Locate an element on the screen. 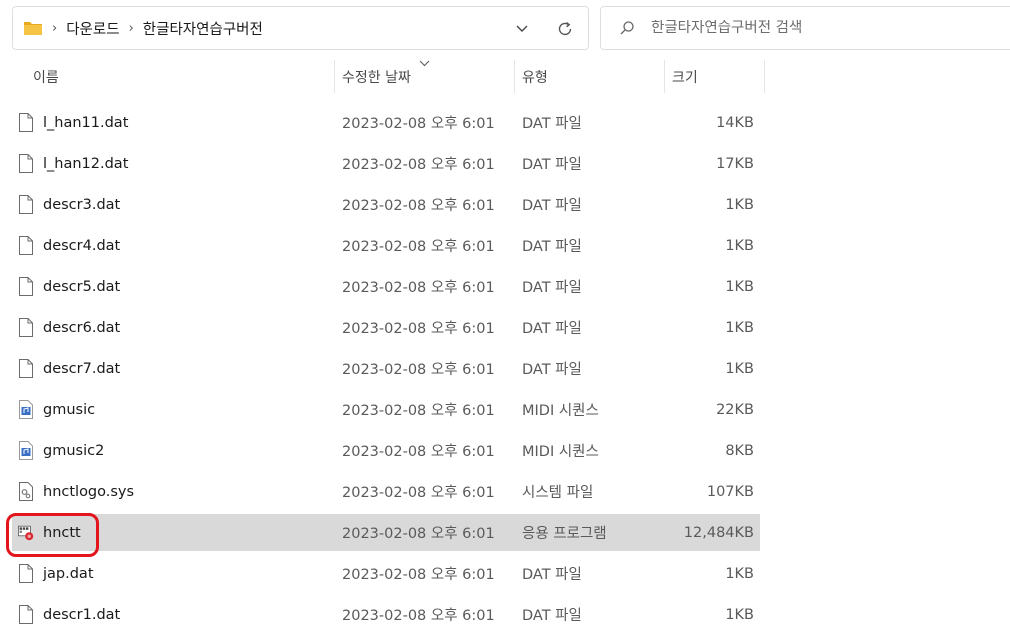 The image size is (1010, 640). file-size: 12,484KB is located at coordinates (718, 532).